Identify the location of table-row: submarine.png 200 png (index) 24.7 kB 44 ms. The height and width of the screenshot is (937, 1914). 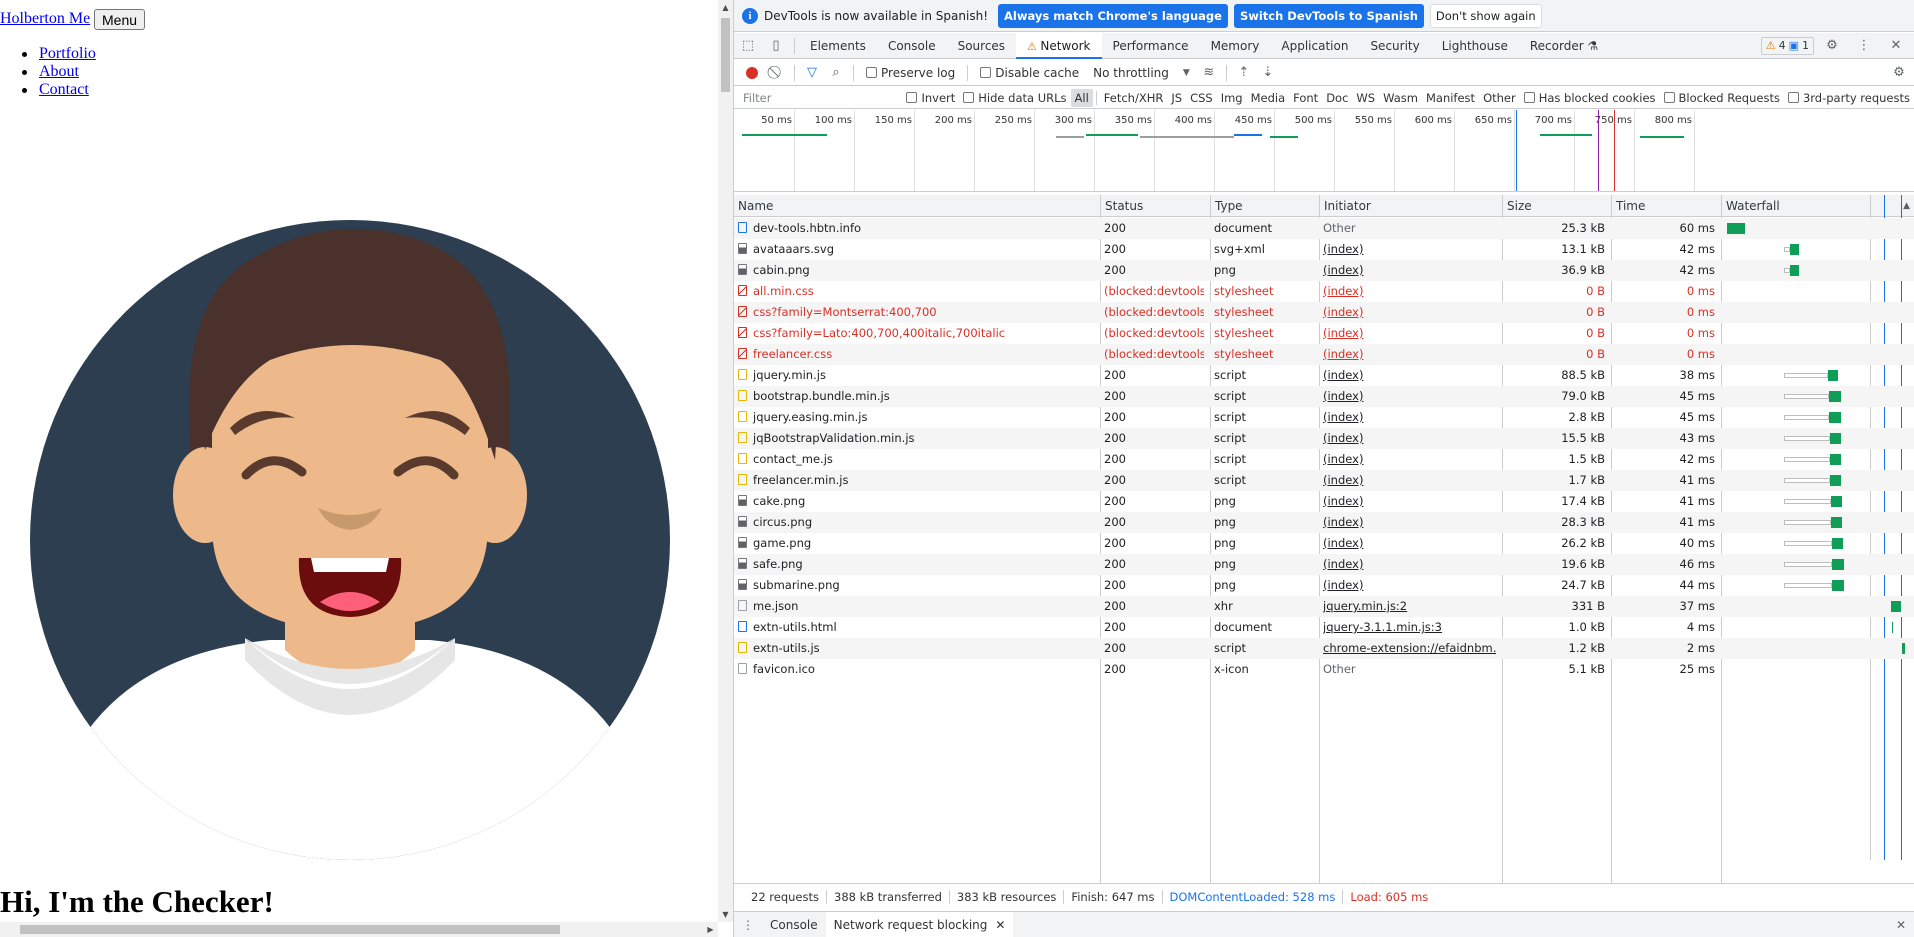
(1324, 585).